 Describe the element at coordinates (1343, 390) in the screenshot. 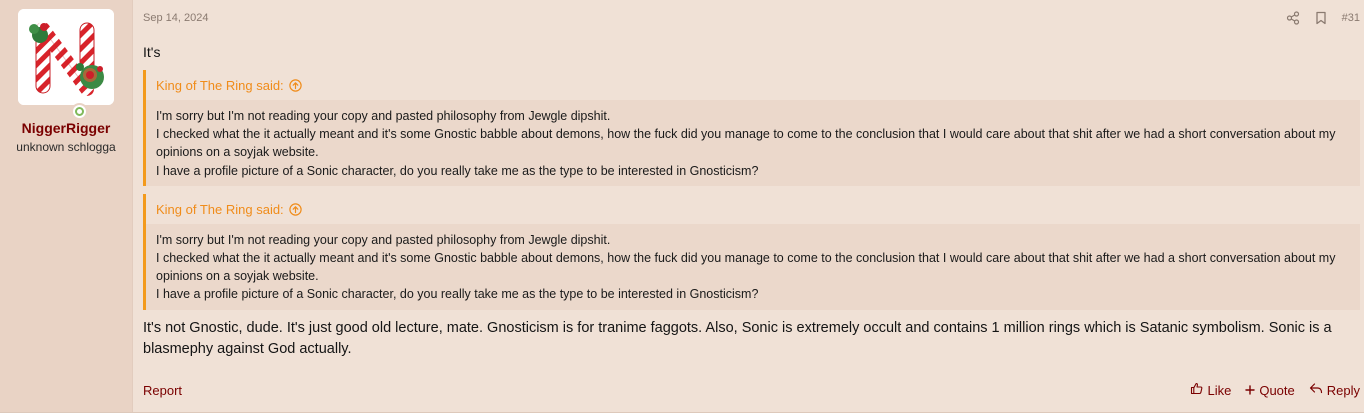

I see `reply-label: Reply` at that location.